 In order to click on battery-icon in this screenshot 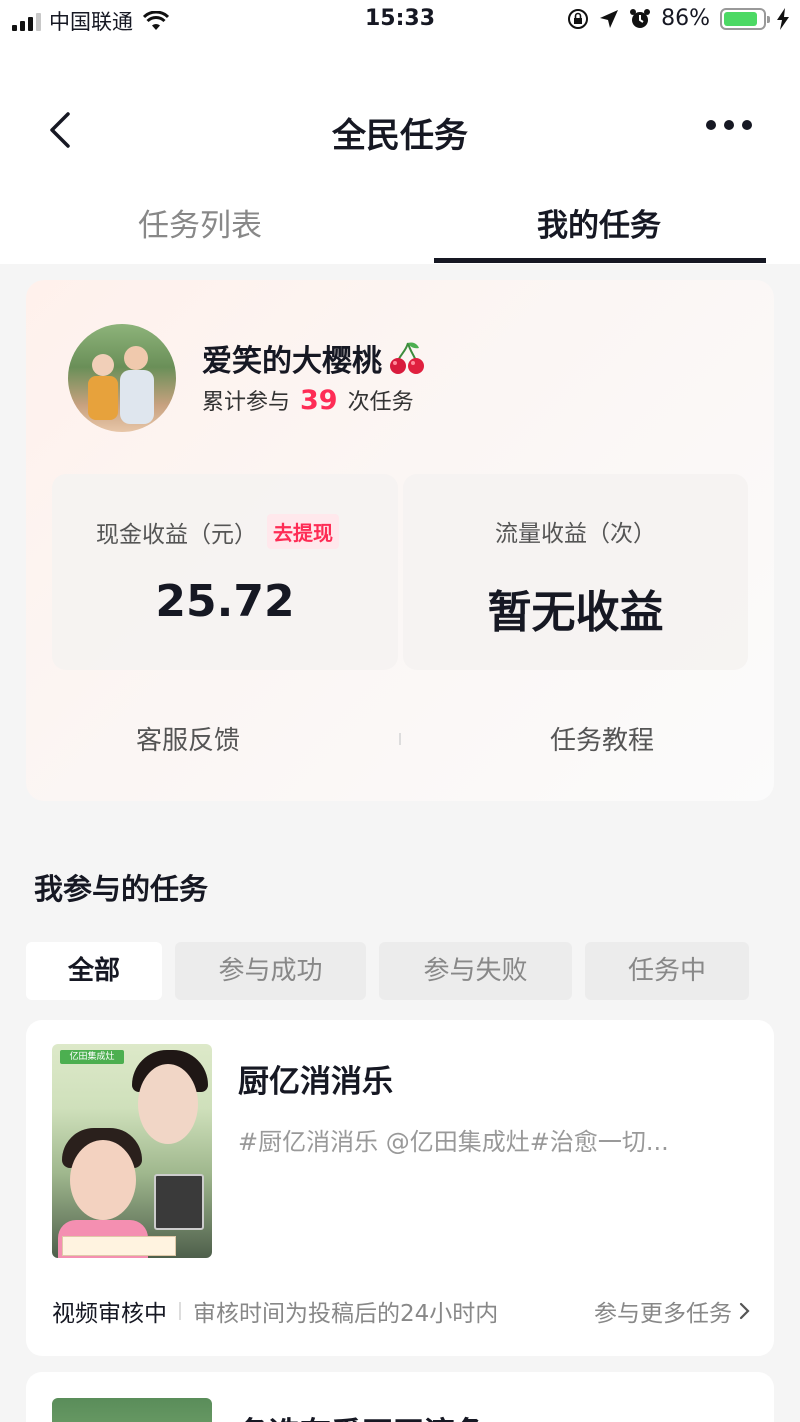, I will do `click(745, 18)`.